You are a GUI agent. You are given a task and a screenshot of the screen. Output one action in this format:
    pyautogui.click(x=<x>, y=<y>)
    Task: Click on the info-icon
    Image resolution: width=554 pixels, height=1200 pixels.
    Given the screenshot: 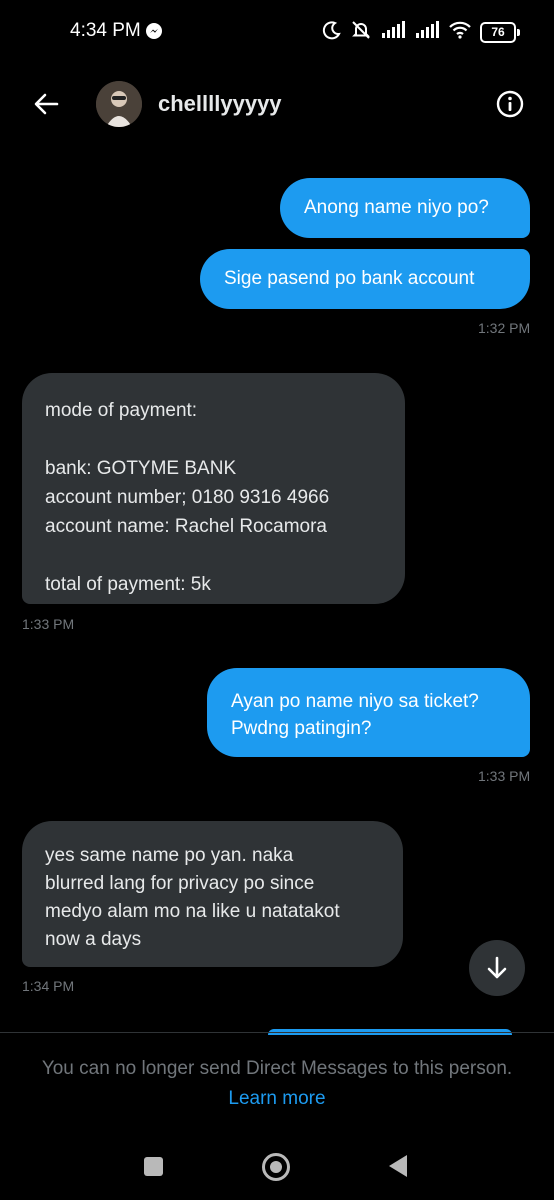 What is the action you would take?
    pyautogui.click(x=510, y=104)
    